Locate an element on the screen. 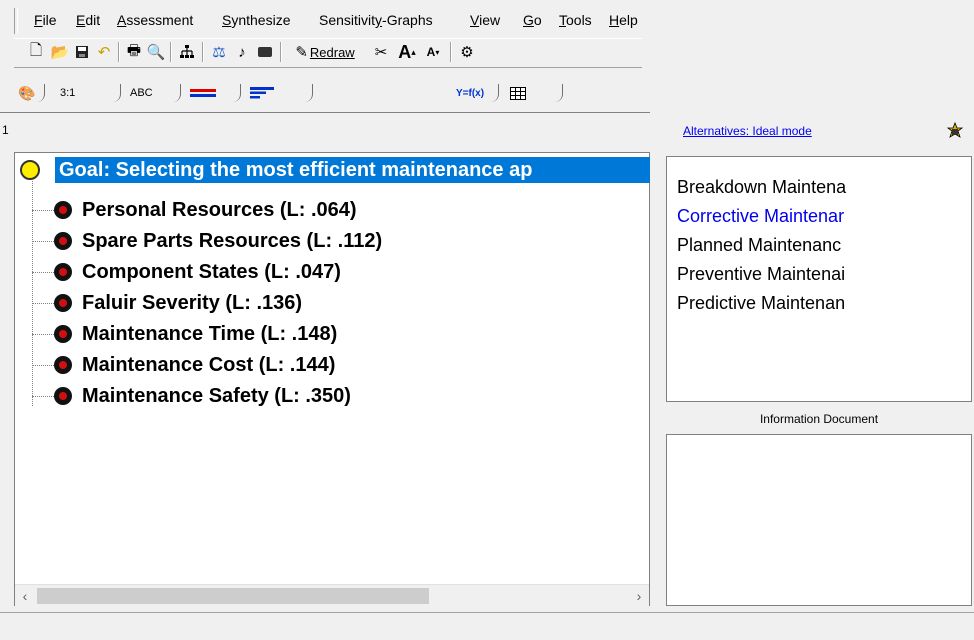  tree-node-label: Maintenance Cost (L: .144) is located at coordinates (209, 365).